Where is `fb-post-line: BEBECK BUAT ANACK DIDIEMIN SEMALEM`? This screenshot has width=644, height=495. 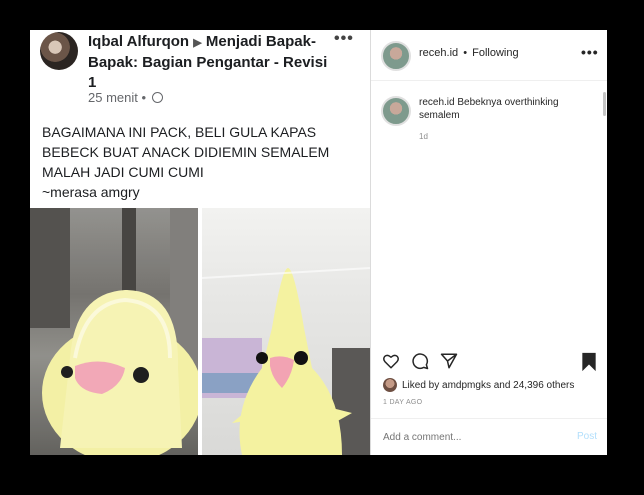
fb-post-line: BEBECK BUAT ANACK DIDIEMIN SEMALEM is located at coordinates (186, 152).